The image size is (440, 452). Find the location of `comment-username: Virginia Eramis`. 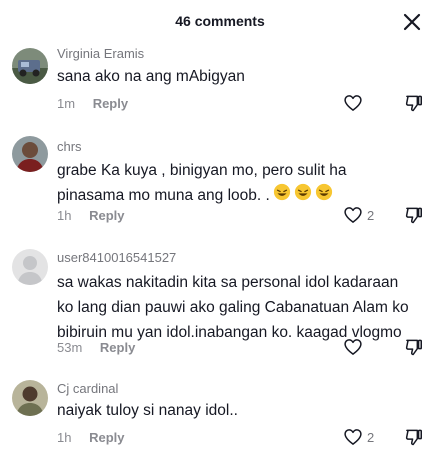

comment-username: Virginia Eramis is located at coordinates (100, 53).